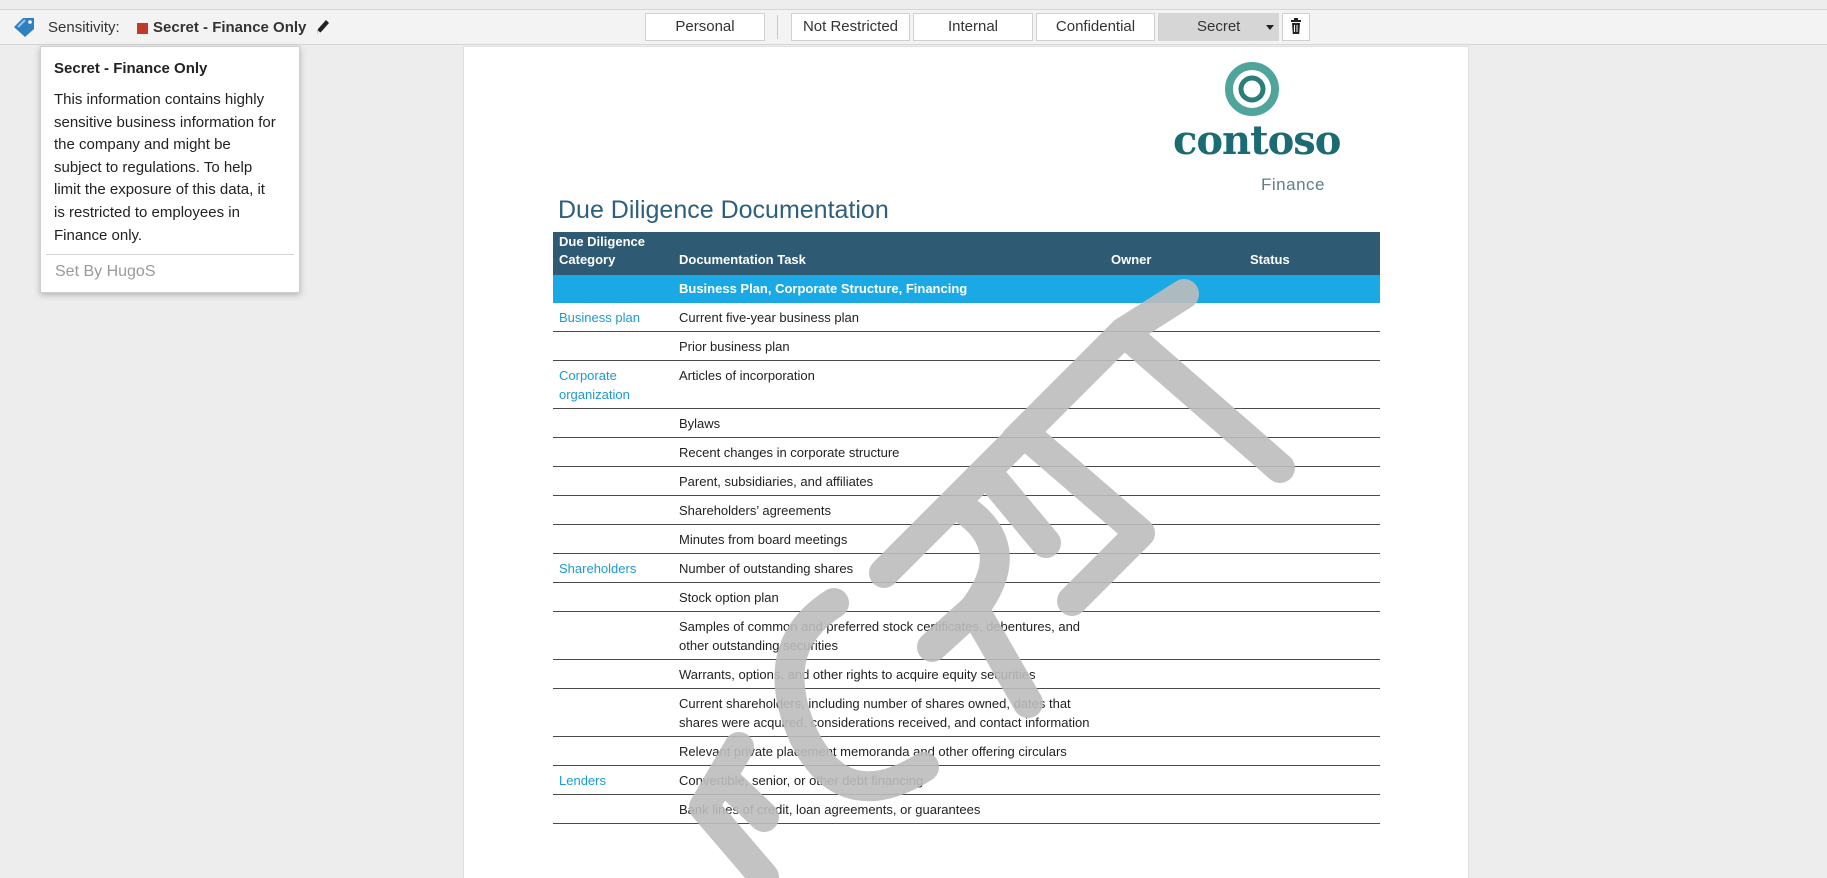  Describe the element at coordinates (613, 289) in the screenshot. I see `section-spacer` at that location.